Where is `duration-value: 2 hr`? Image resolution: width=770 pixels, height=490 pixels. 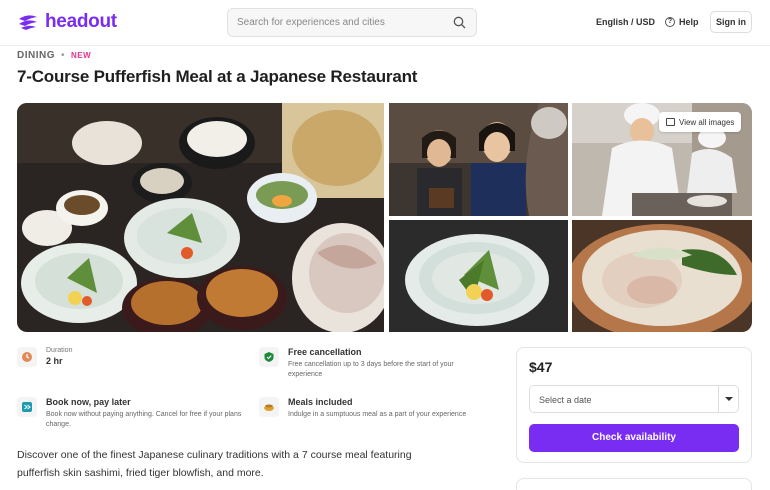
duration-value: 2 hr is located at coordinates (54, 361).